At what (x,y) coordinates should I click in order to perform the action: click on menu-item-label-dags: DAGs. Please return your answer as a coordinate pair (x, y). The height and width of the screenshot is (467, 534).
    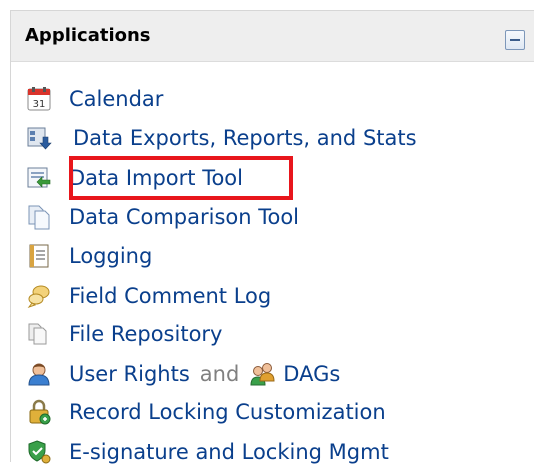
    Looking at the image, I should click on (311, 374).